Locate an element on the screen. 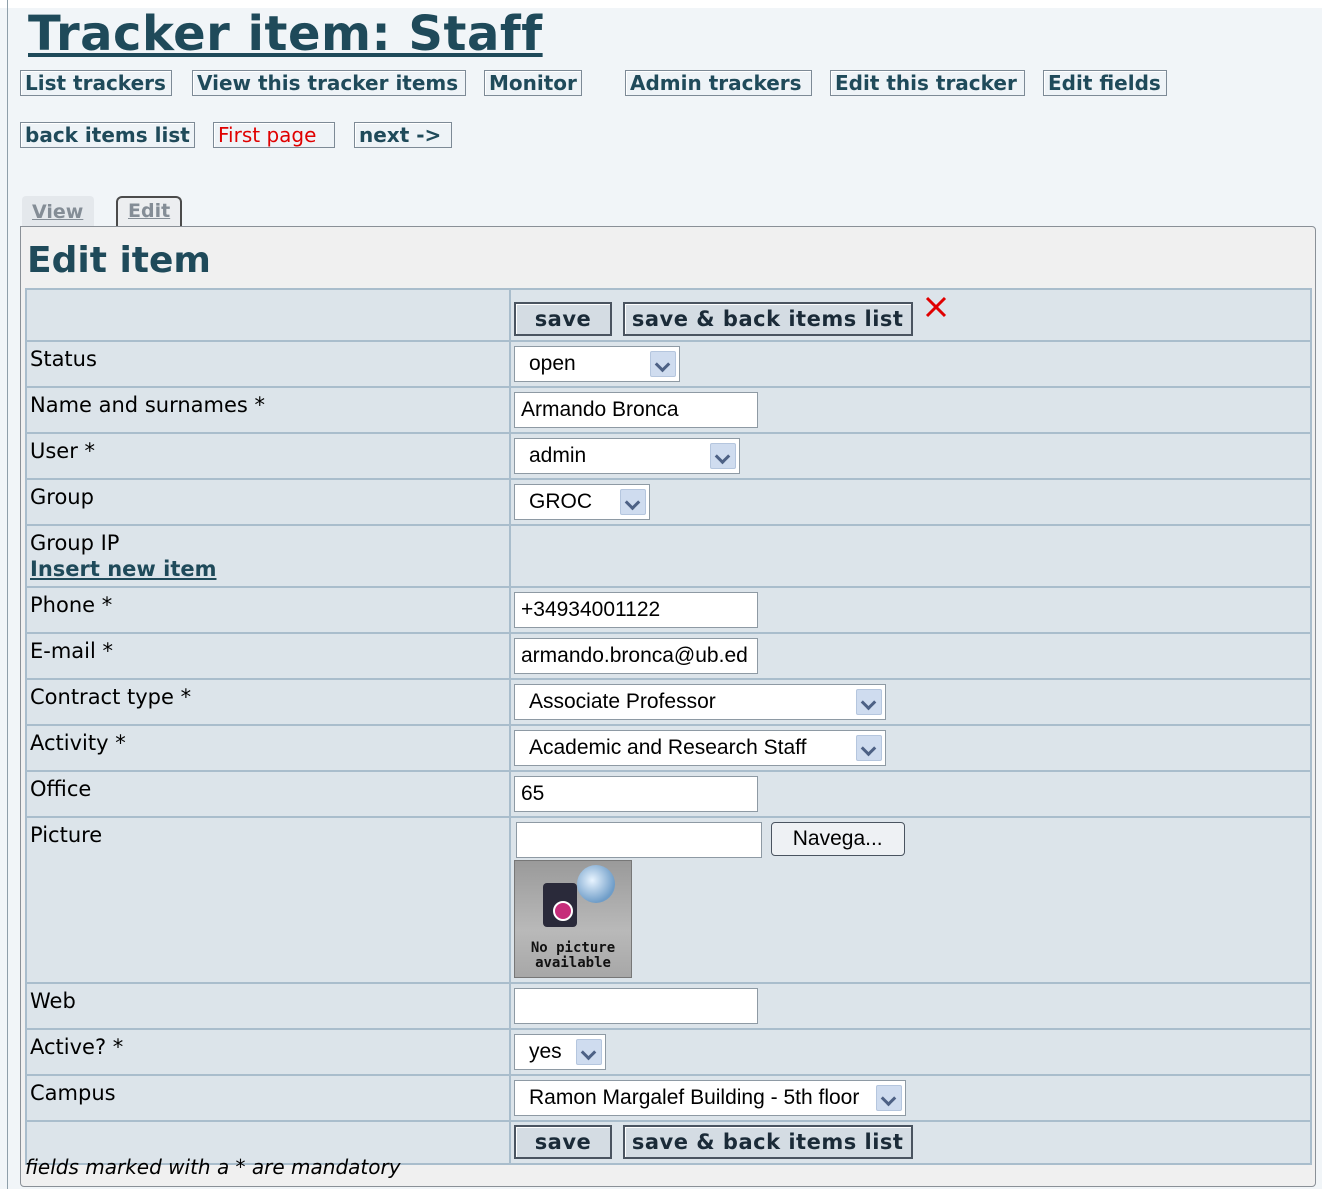 Image resolution: width=1322 pixels, height=1189 pixels. flash-bulb-icon is located at coordinates (596, 884).